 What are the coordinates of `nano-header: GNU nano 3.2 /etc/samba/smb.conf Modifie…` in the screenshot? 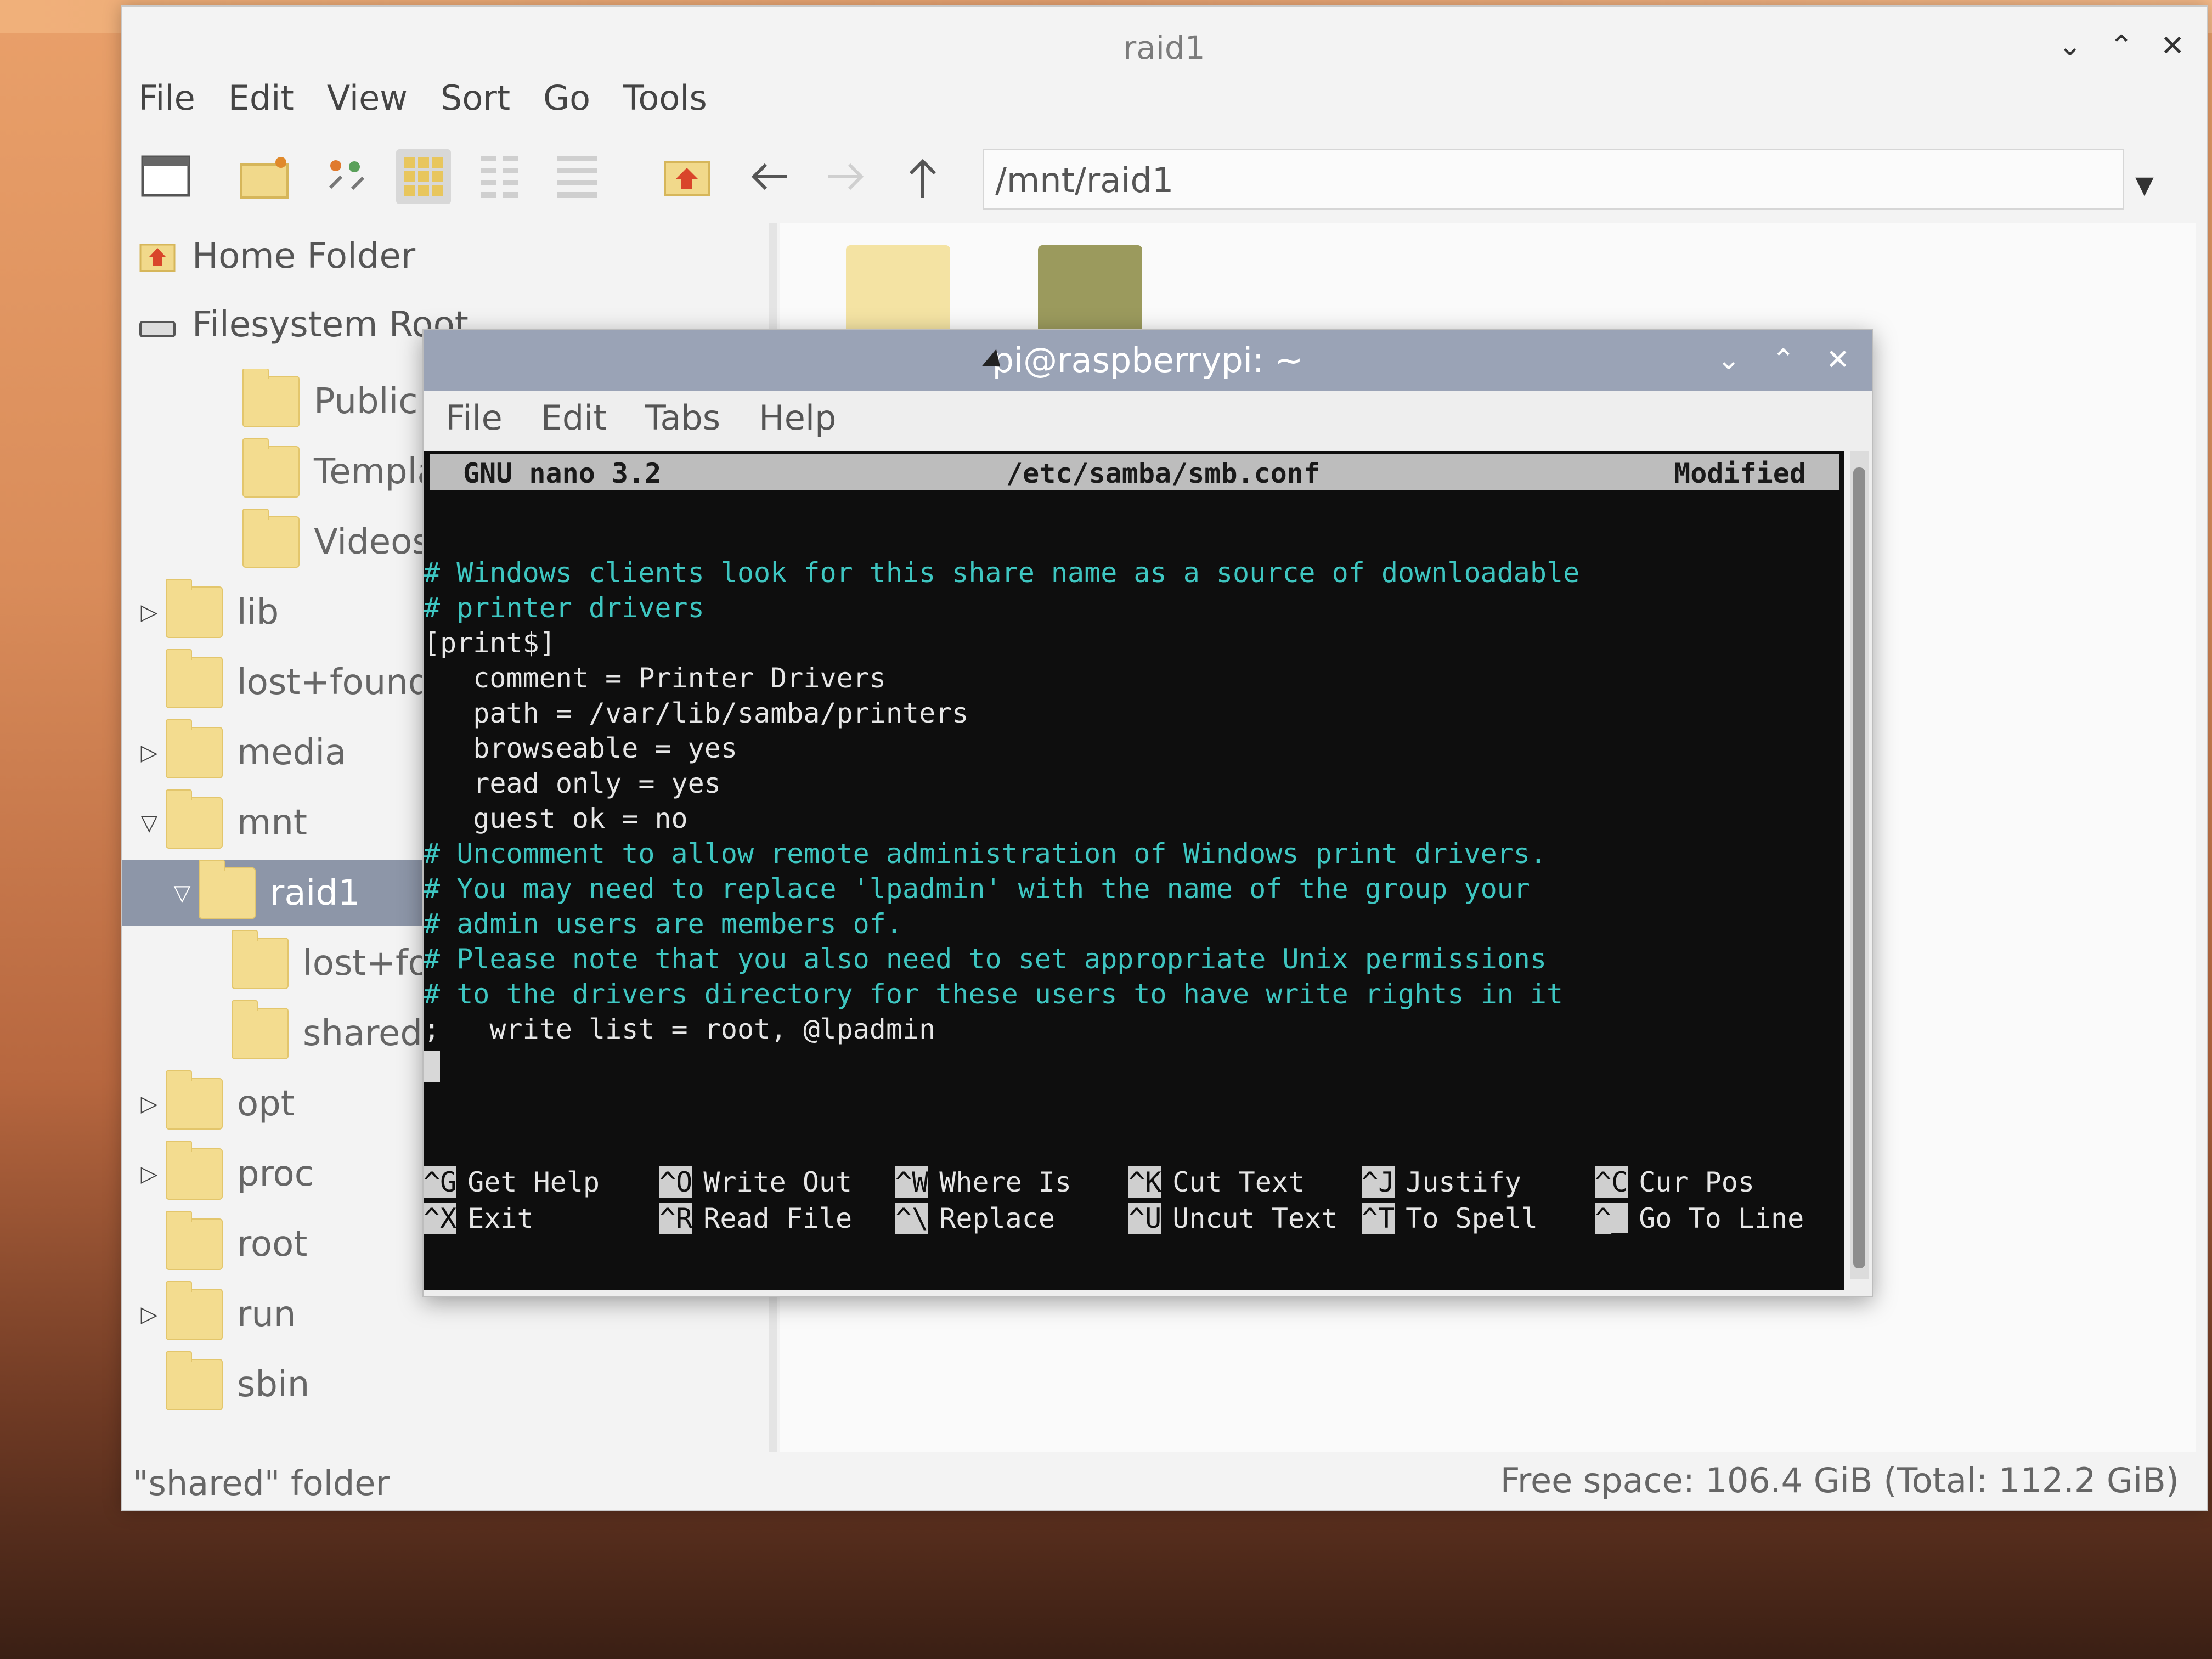 It's located at (1135, 472).